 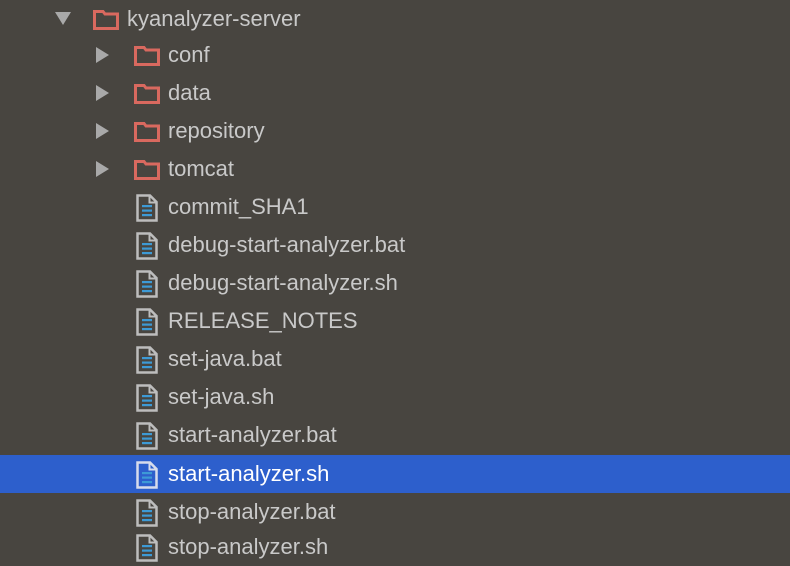 I want to click on tree-row-debug-start-analyzer-bat: debug-start-analyzer.bat, so click(x=395, y=245).